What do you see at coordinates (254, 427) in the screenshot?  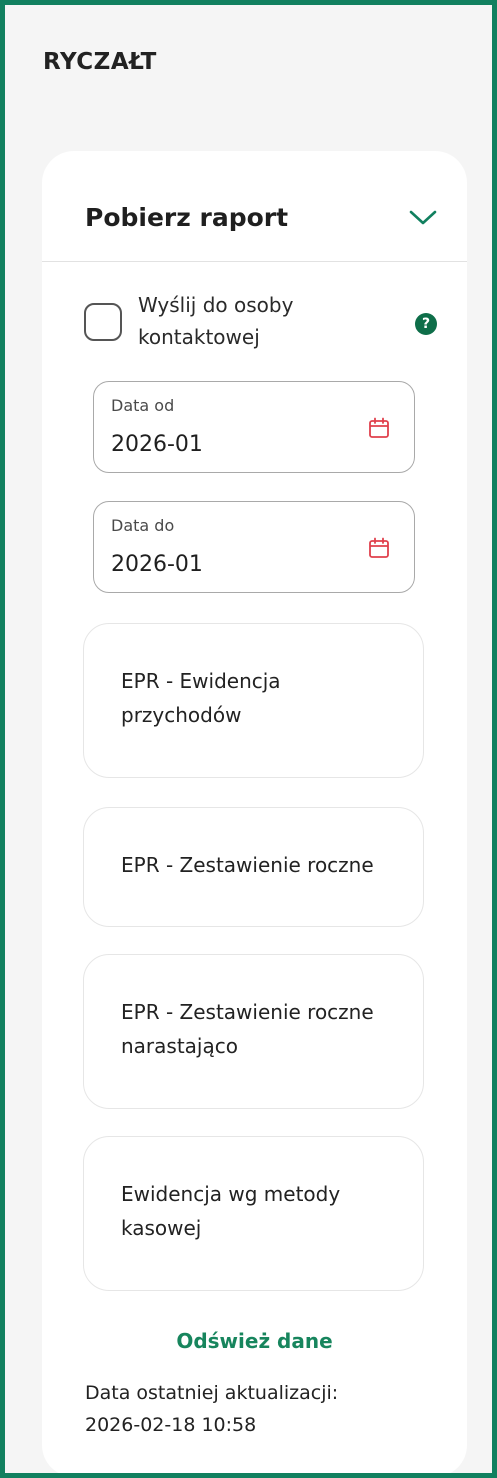 I see `date-from-field: Data od 2026-01` at bounding box center [254, 427].